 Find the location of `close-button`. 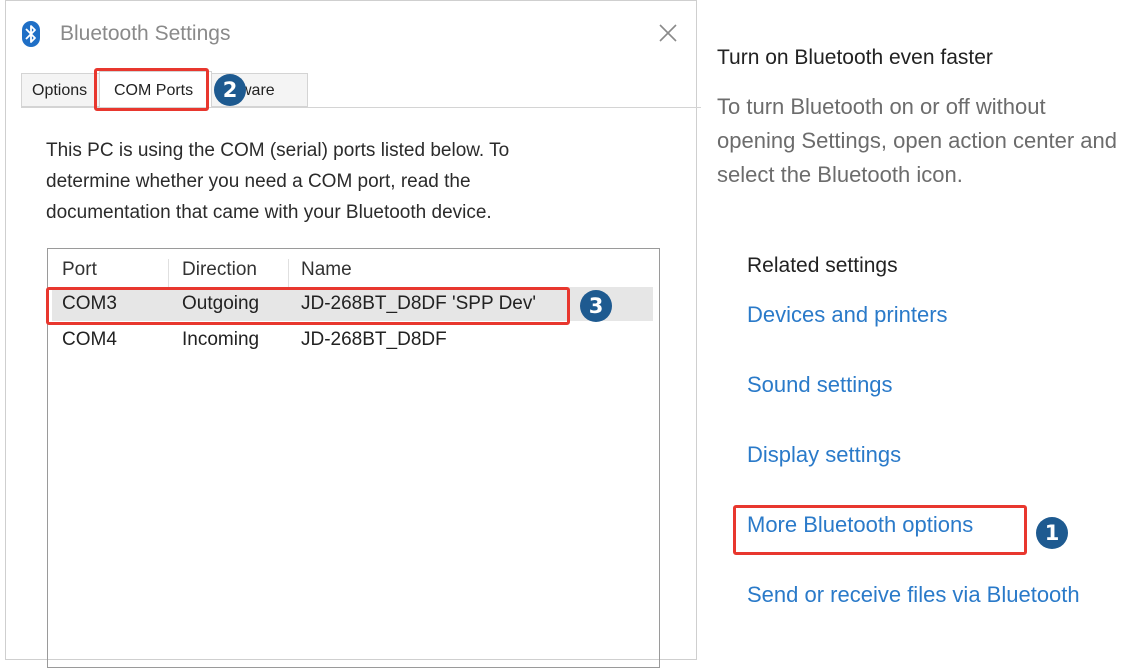

close-button is located at coordinates (668, 33).